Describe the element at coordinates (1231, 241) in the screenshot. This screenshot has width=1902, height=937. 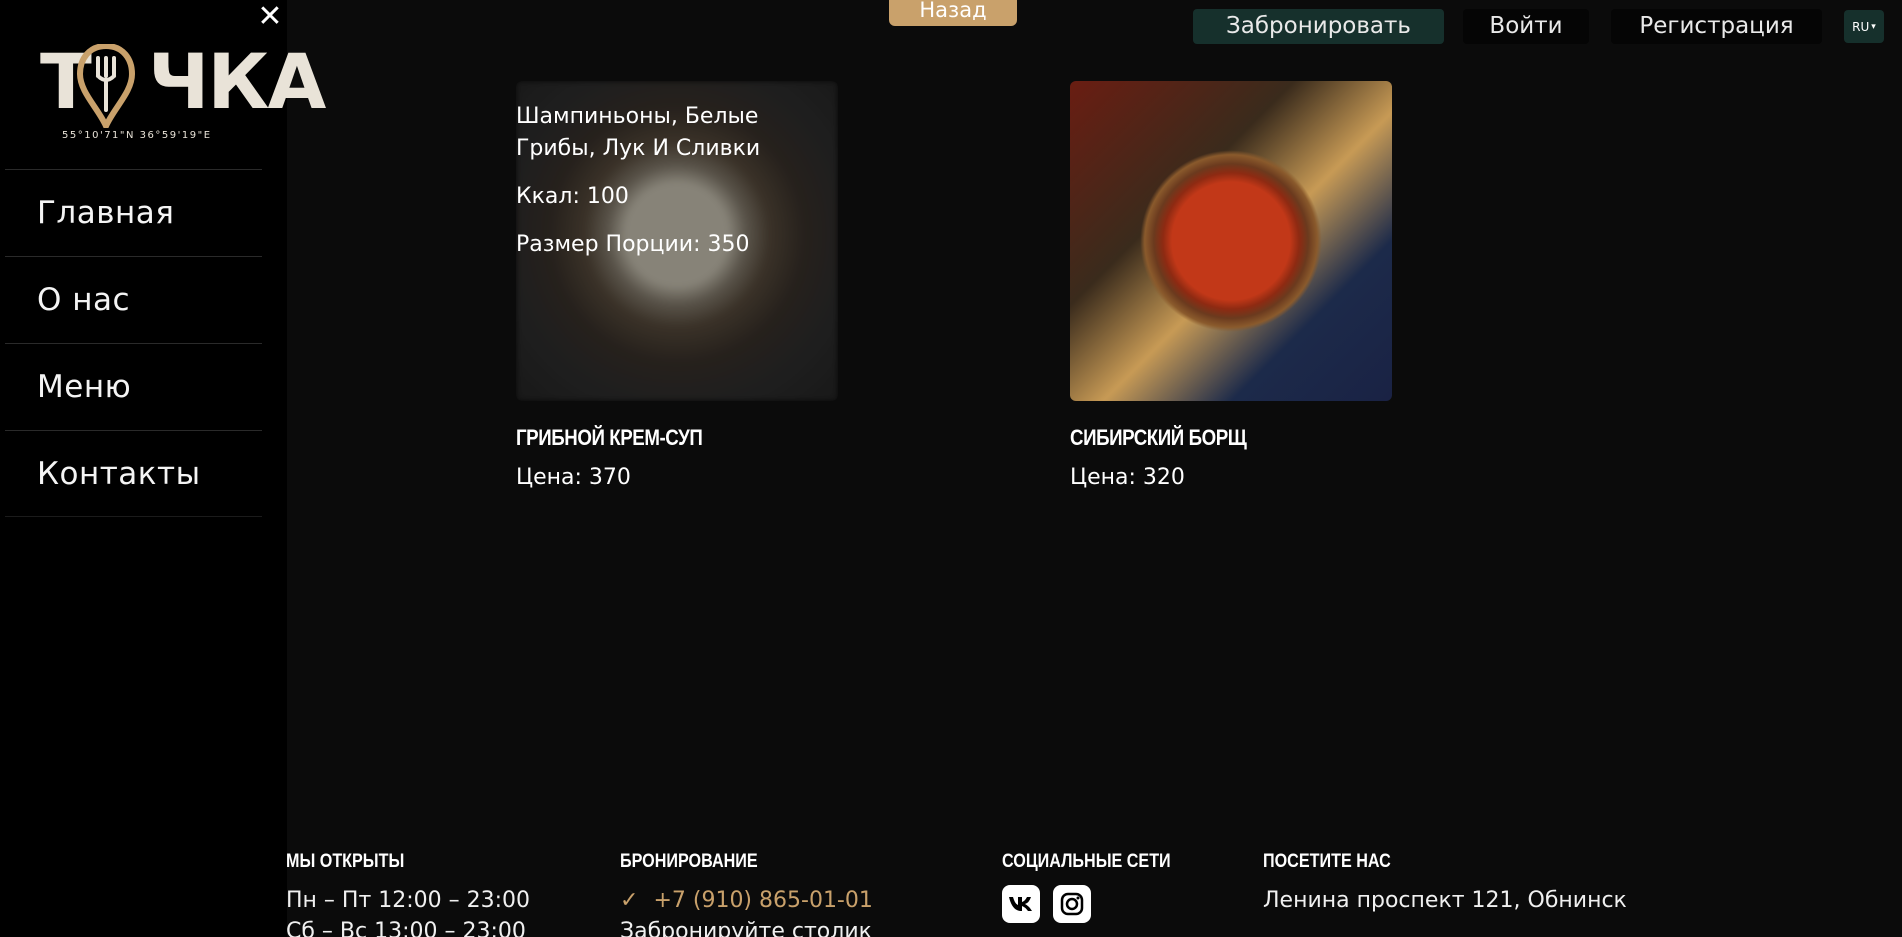
I see `dish-image-borsch` at that location.